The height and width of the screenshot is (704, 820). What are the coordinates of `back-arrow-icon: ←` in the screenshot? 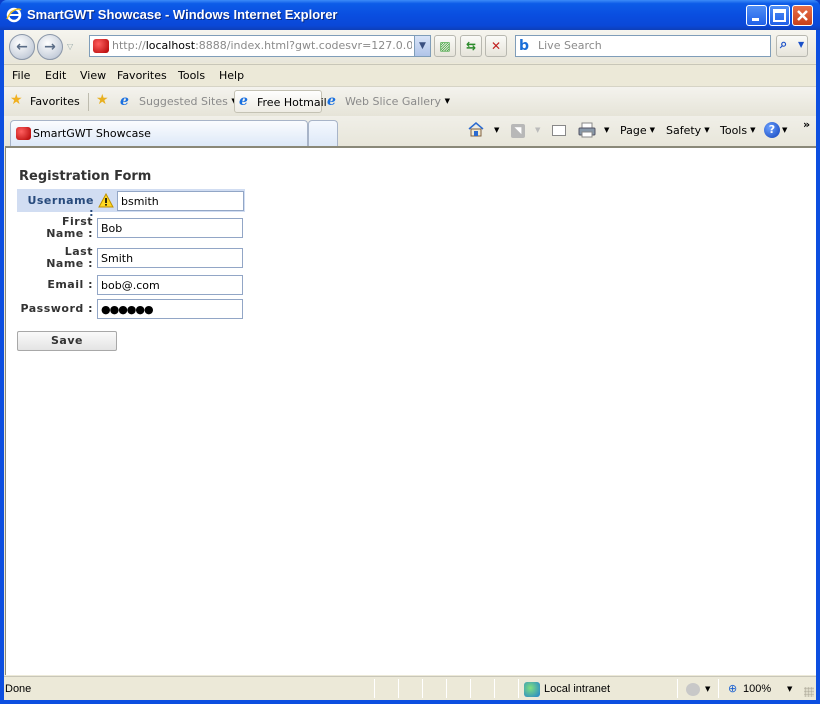 It's located at (22, 47).